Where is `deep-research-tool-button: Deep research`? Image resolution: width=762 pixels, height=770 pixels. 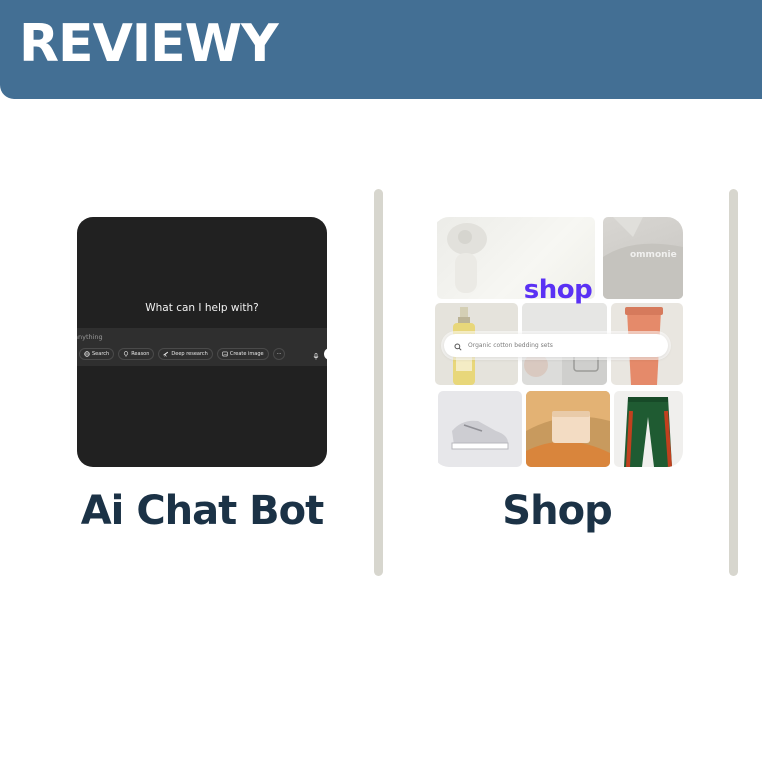
deep-research-tool-button: Deep research is located at coordinates (185, 354).